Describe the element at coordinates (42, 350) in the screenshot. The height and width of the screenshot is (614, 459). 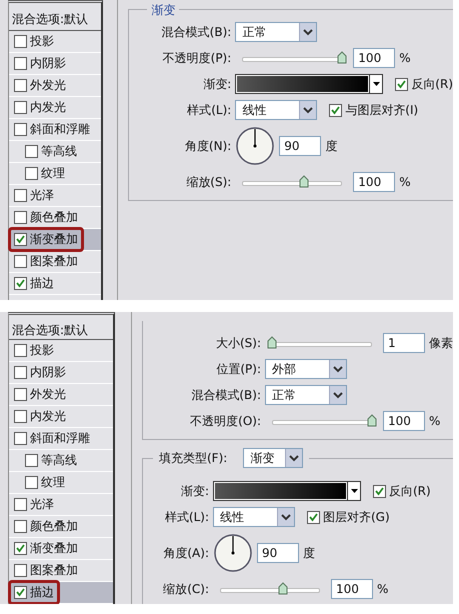
I see `item-label: 投影` at that location.